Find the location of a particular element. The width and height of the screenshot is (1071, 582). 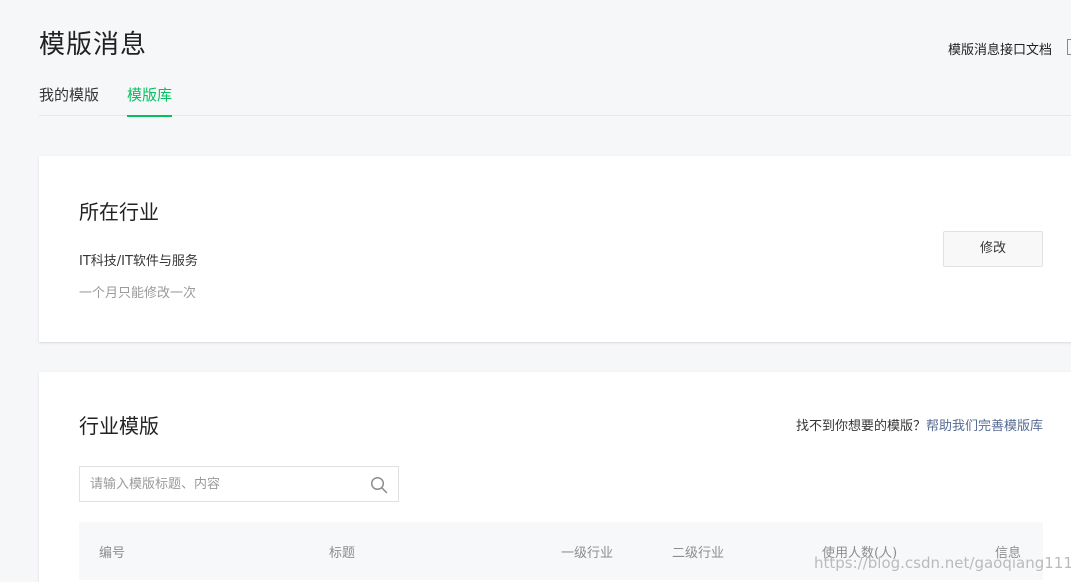

search-input is located at coordinates (225, 484).